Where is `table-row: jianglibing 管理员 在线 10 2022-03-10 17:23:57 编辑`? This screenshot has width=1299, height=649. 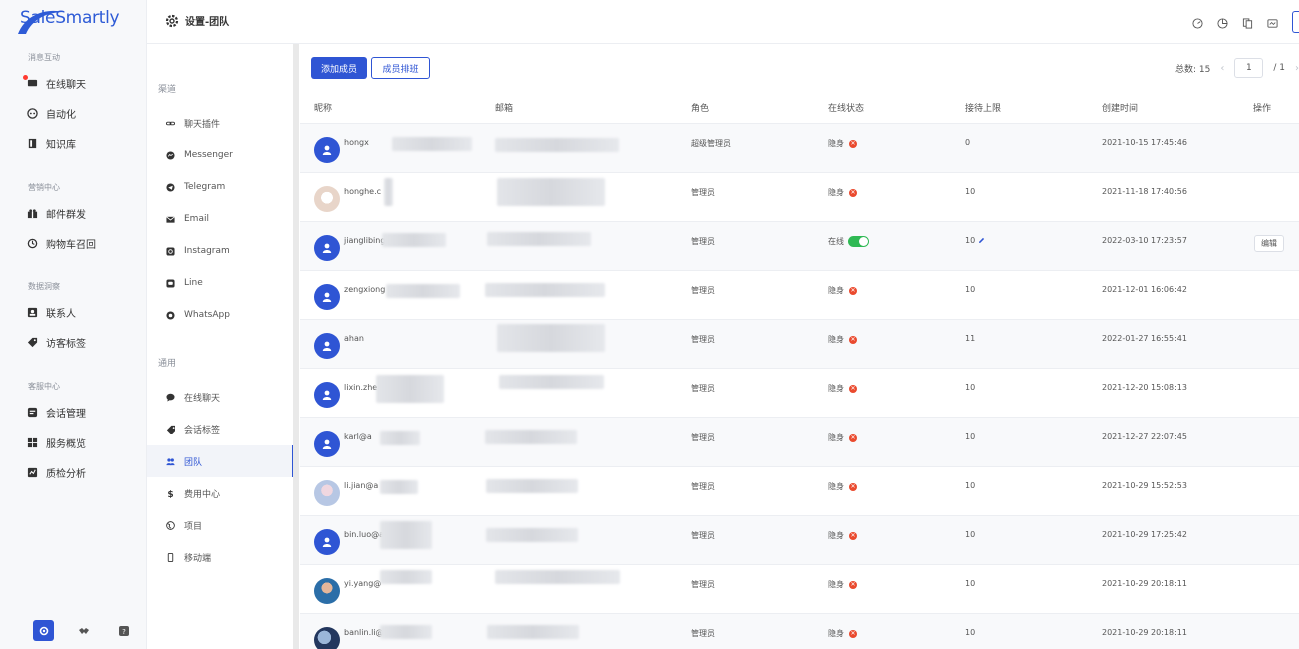
table-row: jianglibing 管理员 在线 10 2022-03-10 17:23:57 编辑 is located at coordinates (799, 245).